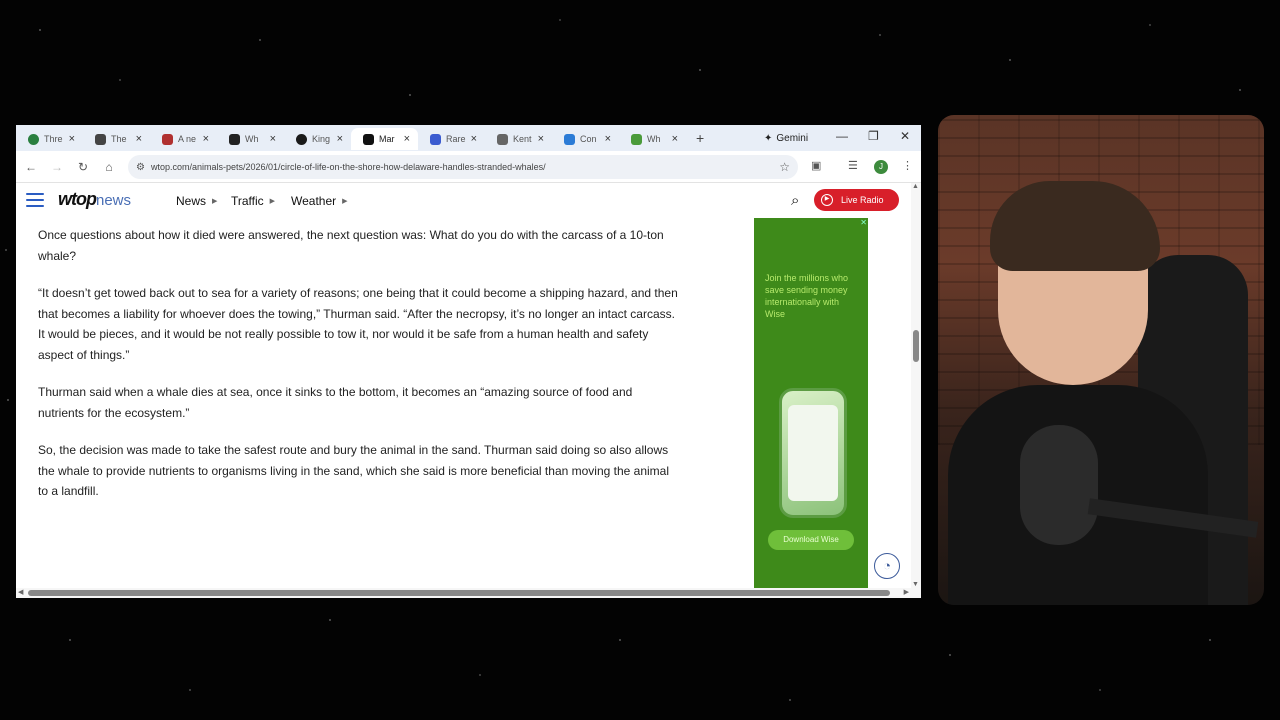 The width and height of the screenshot is (1280, 720). I want to click on gemini-sparkle-icon: ✦, so click(768, 138).